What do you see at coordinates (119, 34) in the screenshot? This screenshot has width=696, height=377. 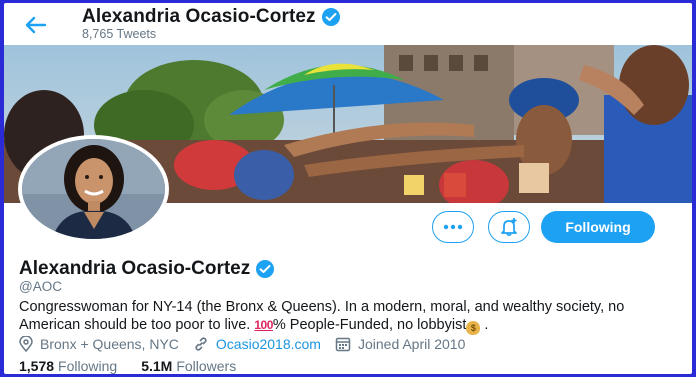 I see `tweets-count: 8,765 Tweets` at bounding box center [119, 34].